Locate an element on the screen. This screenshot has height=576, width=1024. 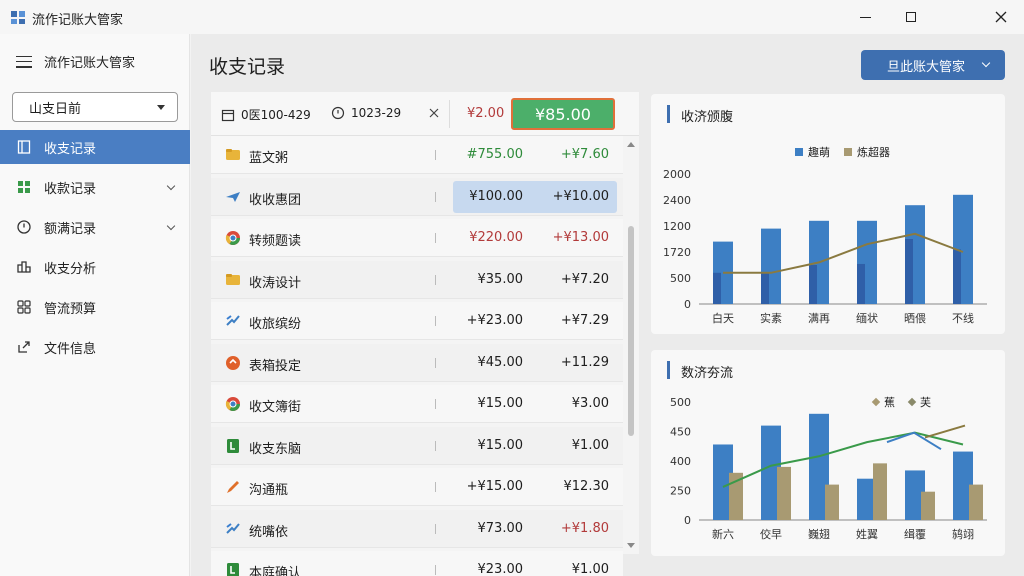
date-to-value: 1023-29 is located at coordinates (376, 113).